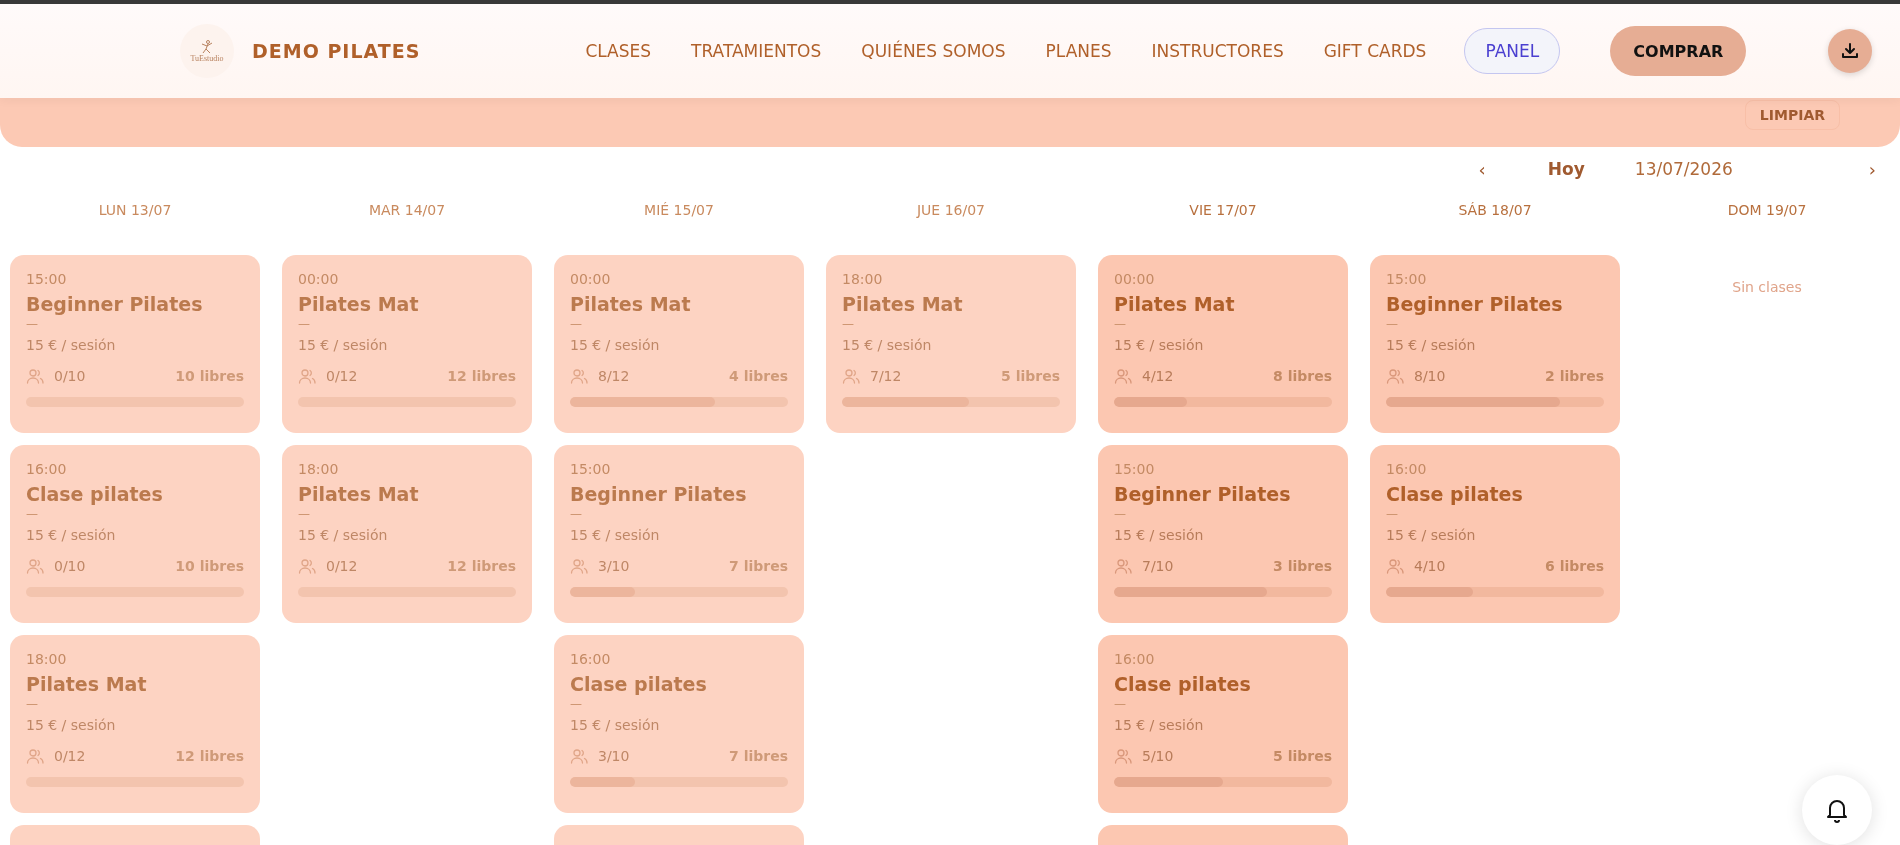 The height and width of the screenshot is (845, 1900). I want to click on day-heading: MIÉ 15/07, so click(679, 210).